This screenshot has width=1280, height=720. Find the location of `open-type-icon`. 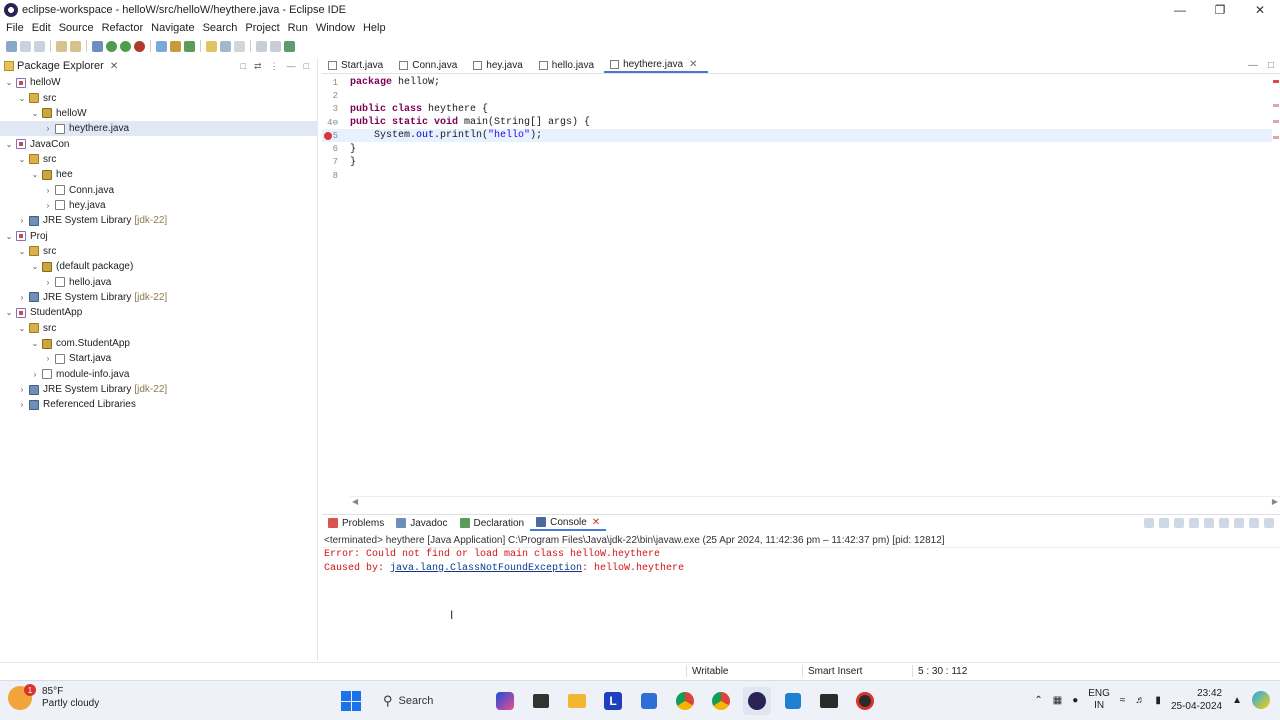

open-type-icon is located at coordinates (211, 46).